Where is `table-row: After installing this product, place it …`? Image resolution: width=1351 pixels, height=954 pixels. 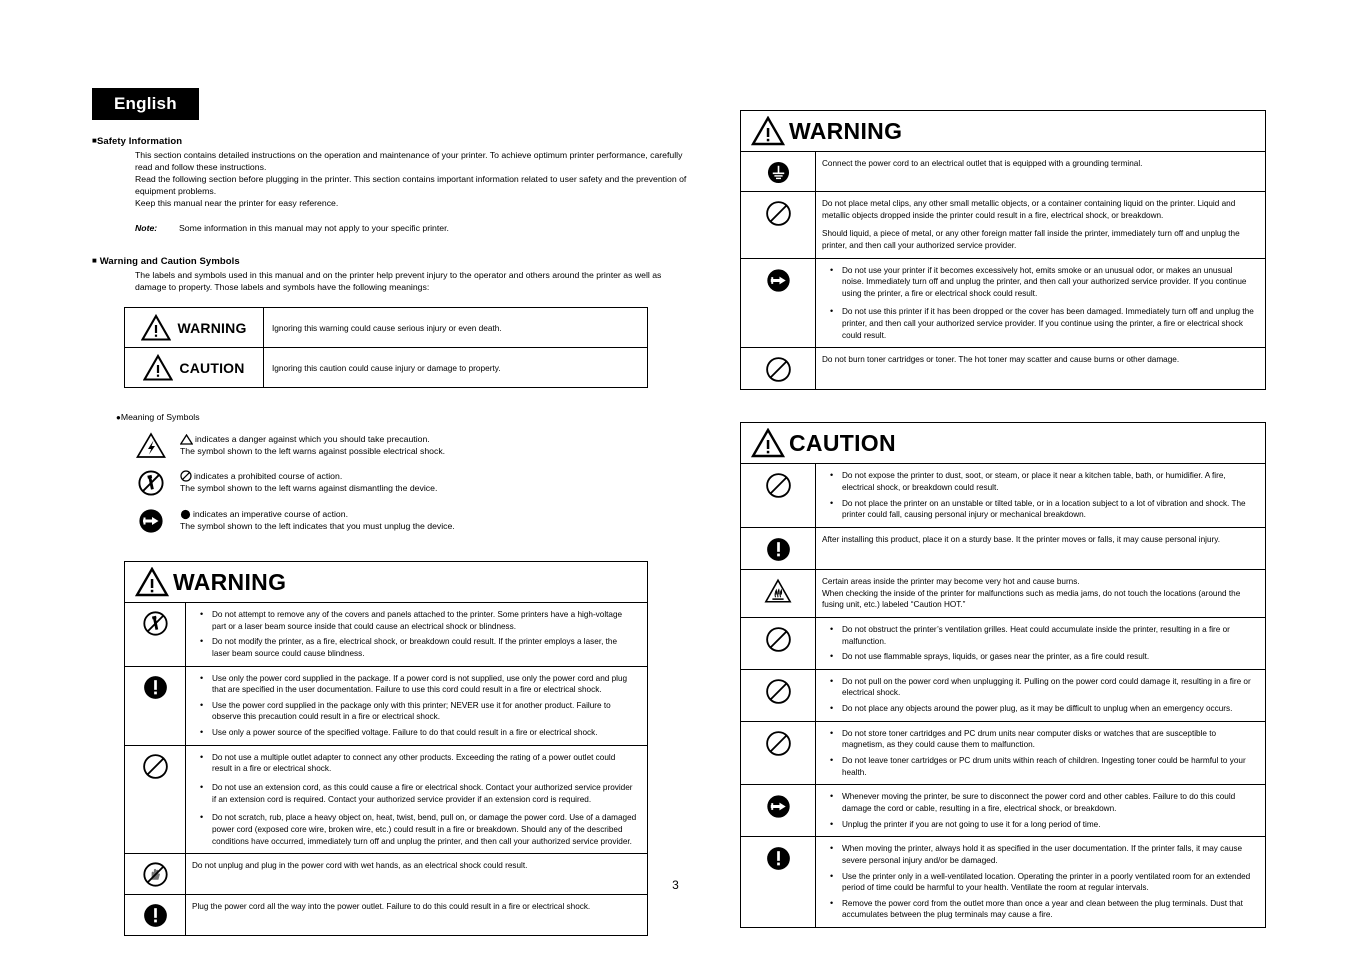 table-row: After installing this product, place it … is located at coordinates (1003, 548).